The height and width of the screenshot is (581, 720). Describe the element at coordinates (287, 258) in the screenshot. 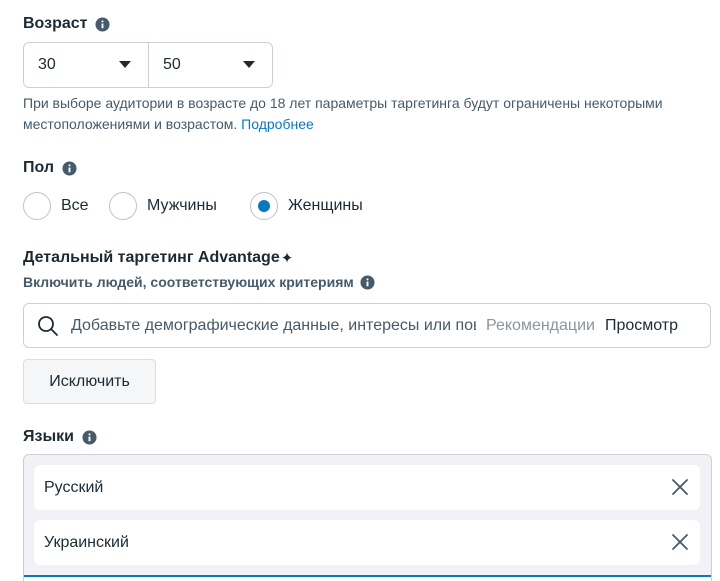

I see `sparkle-icon: ✦` at that location.